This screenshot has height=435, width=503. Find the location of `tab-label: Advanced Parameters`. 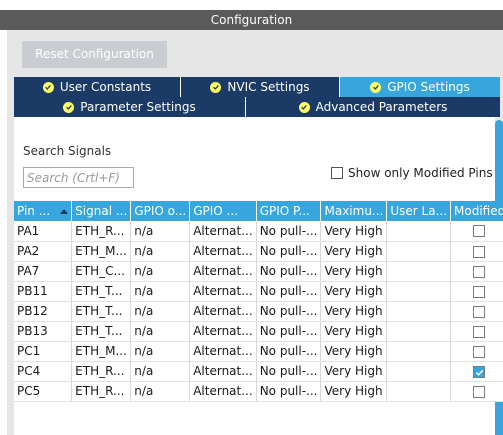

tab-label: Advanced Parameters is located at coordinates (381, 107).